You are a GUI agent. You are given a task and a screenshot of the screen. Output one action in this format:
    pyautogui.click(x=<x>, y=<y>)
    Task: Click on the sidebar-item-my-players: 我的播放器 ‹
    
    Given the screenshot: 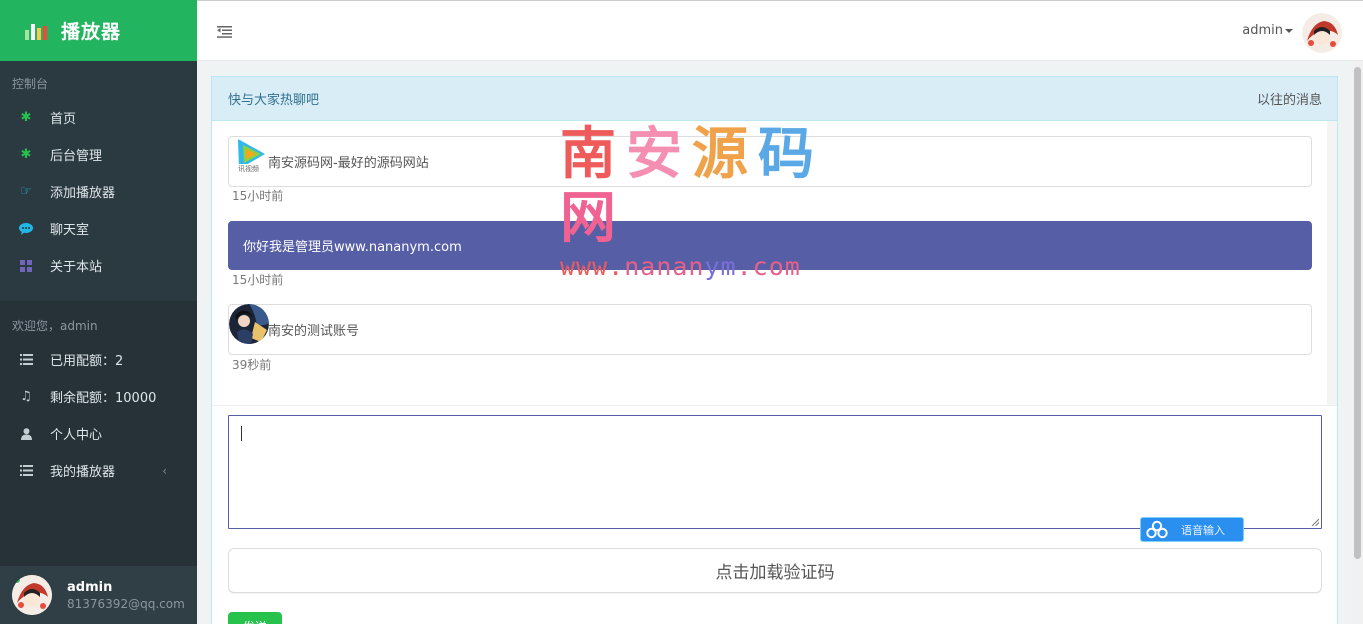 What is the action you would take?
    pyautogui.click(x=98, y=470)
    